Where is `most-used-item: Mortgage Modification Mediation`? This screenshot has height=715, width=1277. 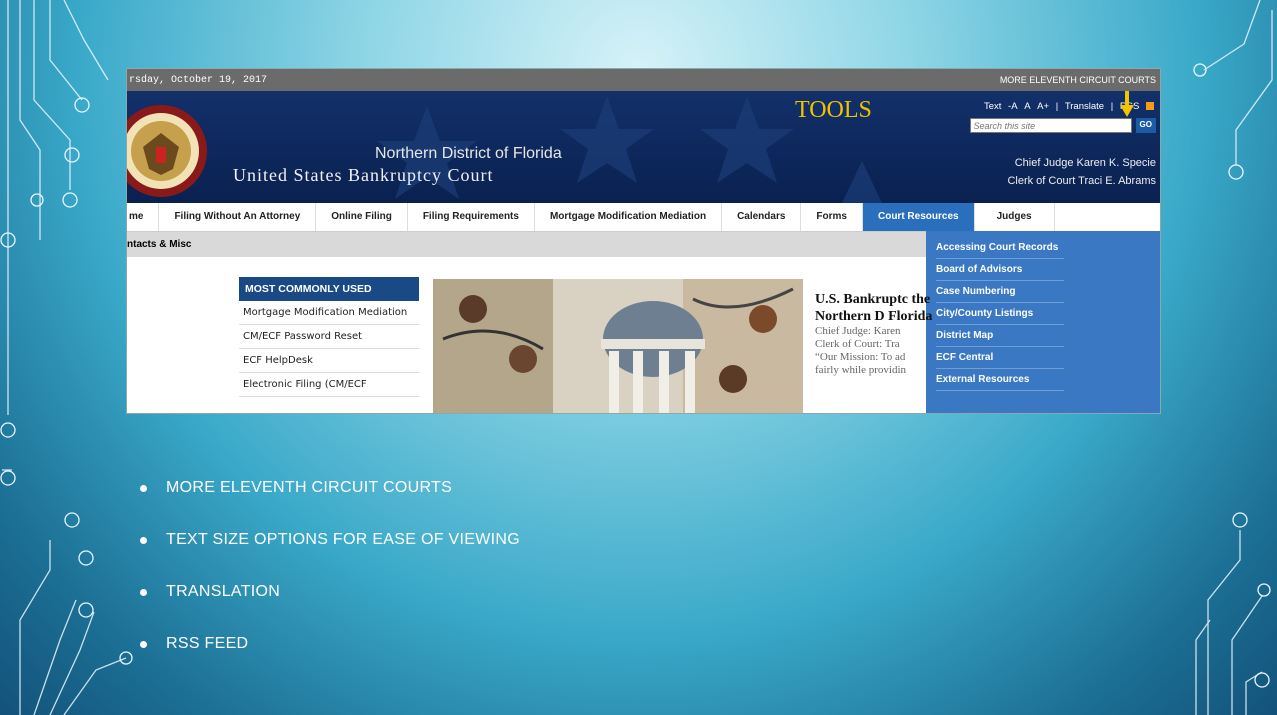 most-used-item: Mortgage Modification Mediation is located at coordinates (329, 313).